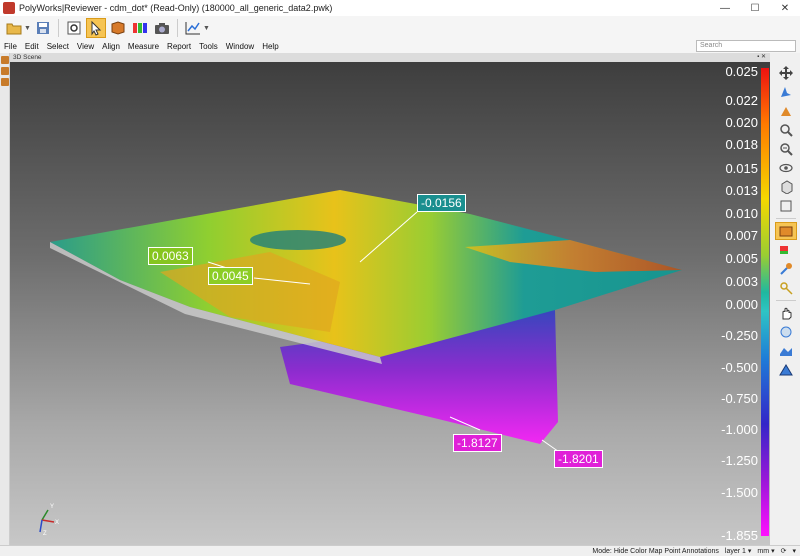 The width and height of the screenshot is (800, 556). What do you see at coordinates (739, 460) in the screenshot?
I see `scale-label: -1.250` at bounding box center [739, 460].